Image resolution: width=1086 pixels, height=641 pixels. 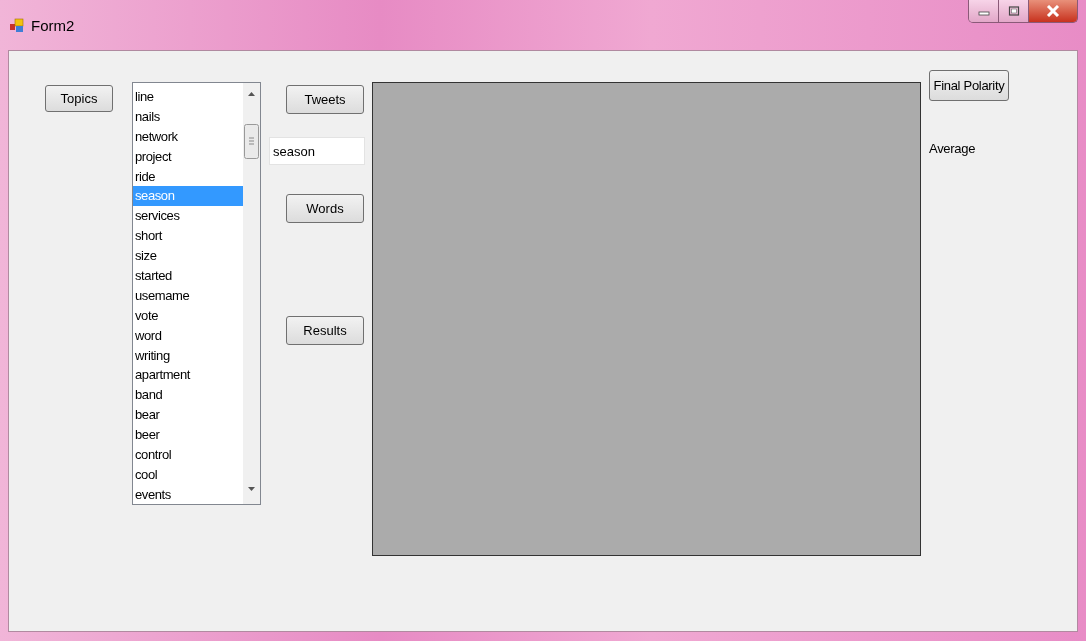 I want to click on maximize-button, so click(x=1014, y=11).